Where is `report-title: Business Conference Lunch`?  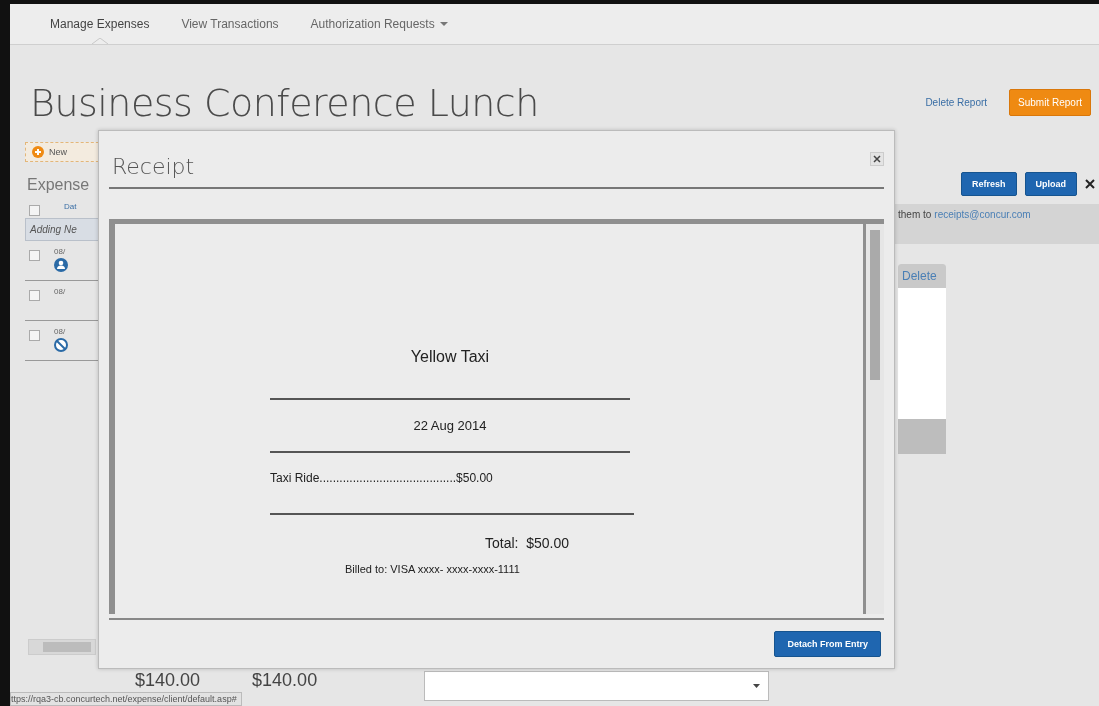 report-title: Business Conference Lunch is located at coordinates (285, 102).